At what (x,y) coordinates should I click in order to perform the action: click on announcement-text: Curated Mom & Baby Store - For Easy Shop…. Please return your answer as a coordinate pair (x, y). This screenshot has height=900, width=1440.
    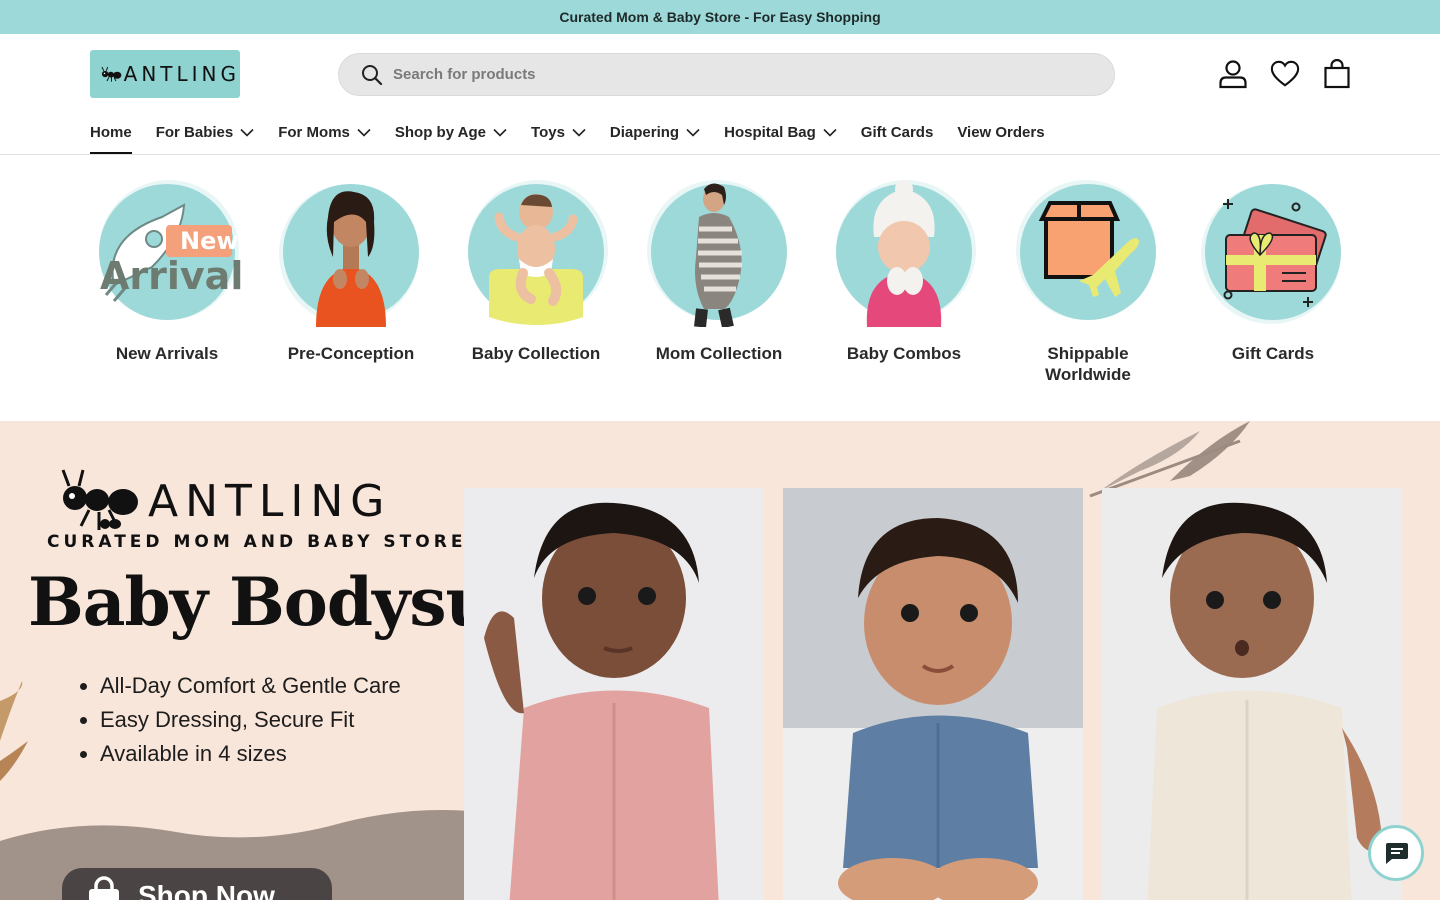
    Looking at the image, I should click on (720, 17).